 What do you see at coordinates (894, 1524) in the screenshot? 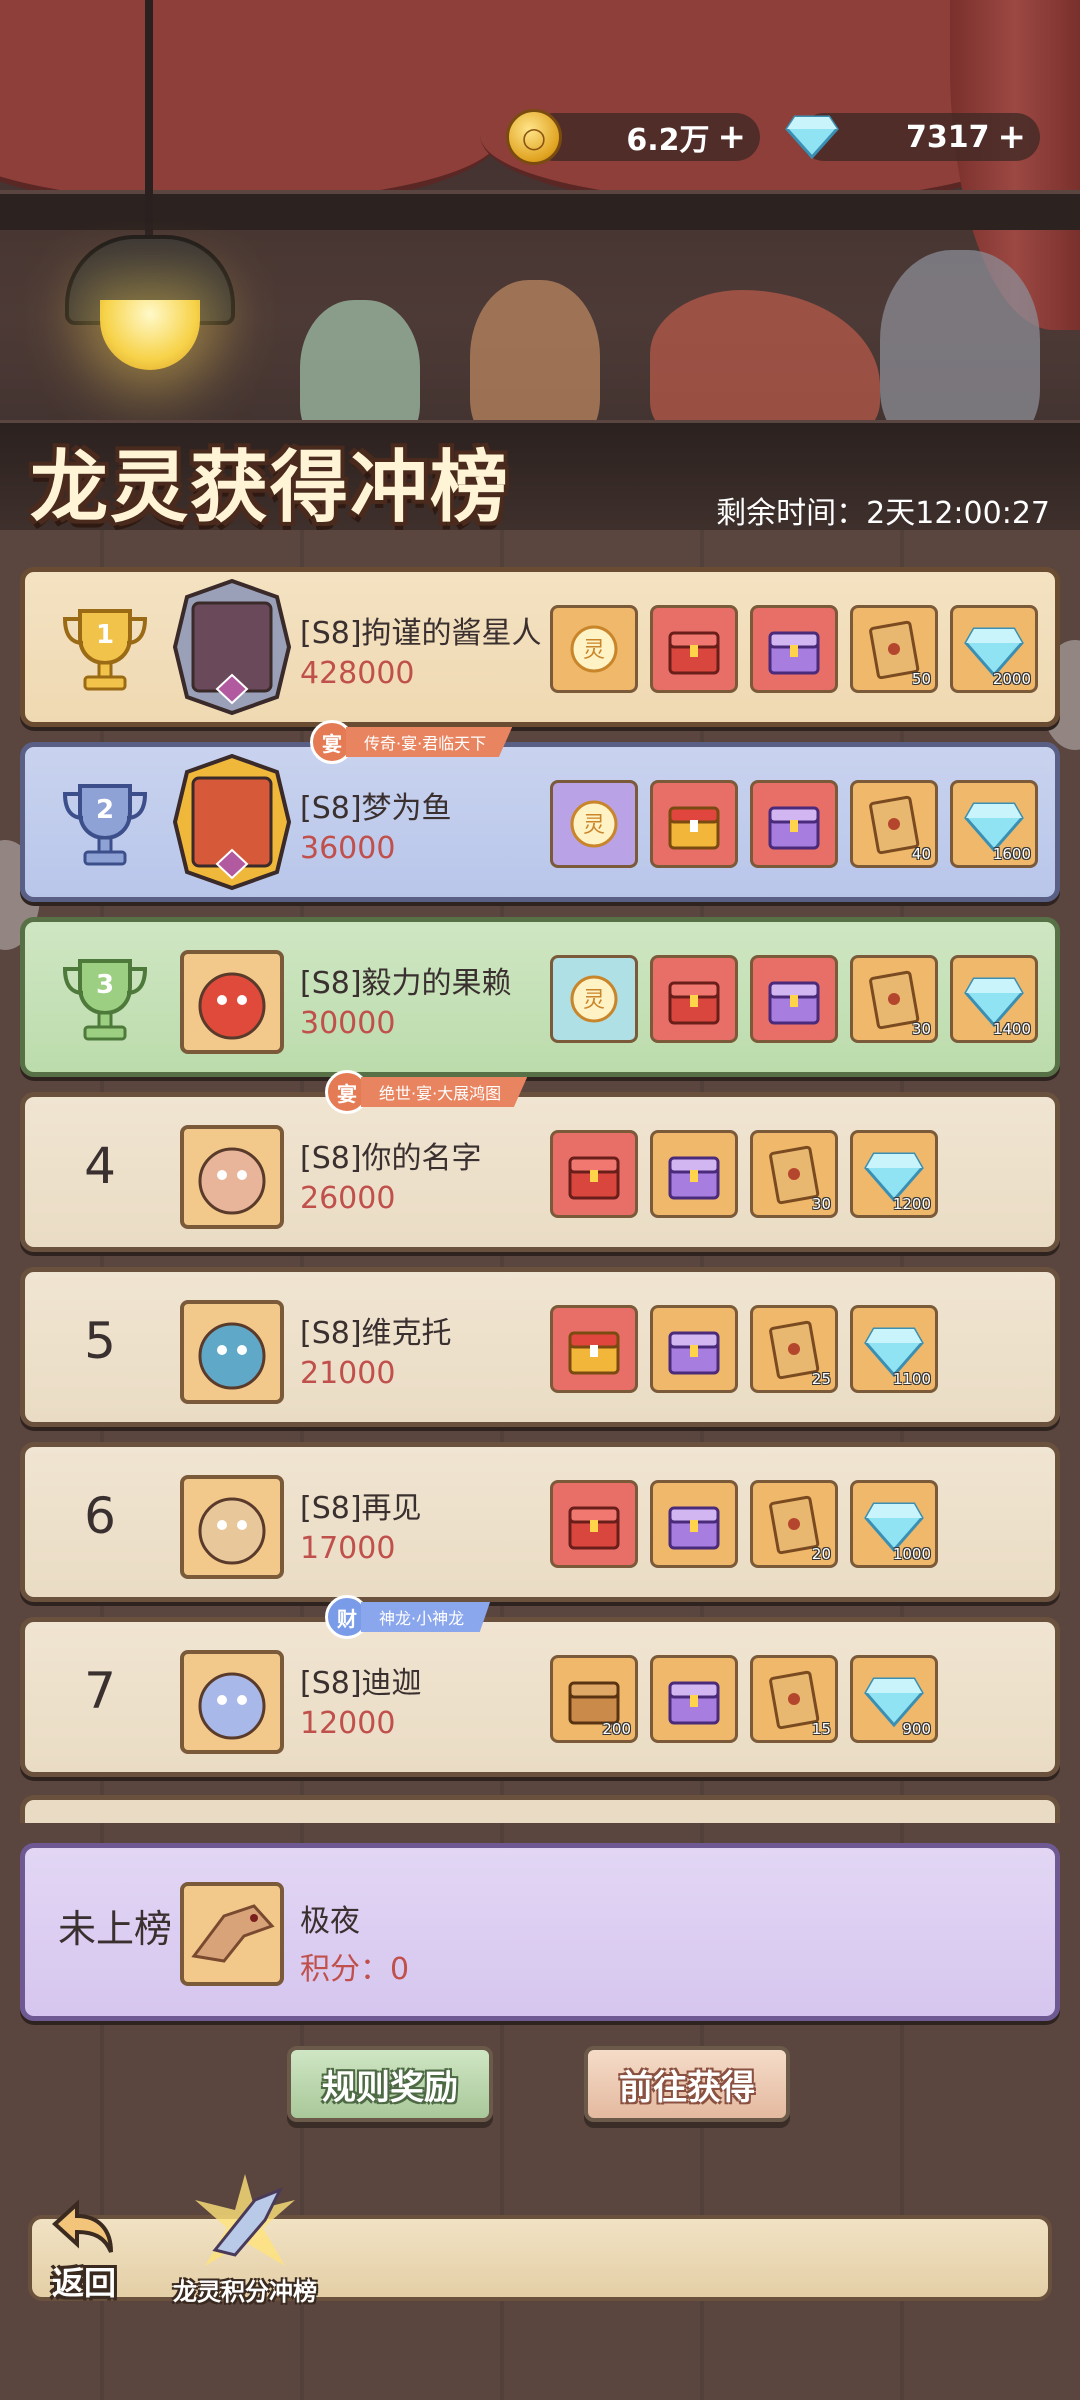
I see `reward-slot: 1000` at bounding box center [894, 1524].